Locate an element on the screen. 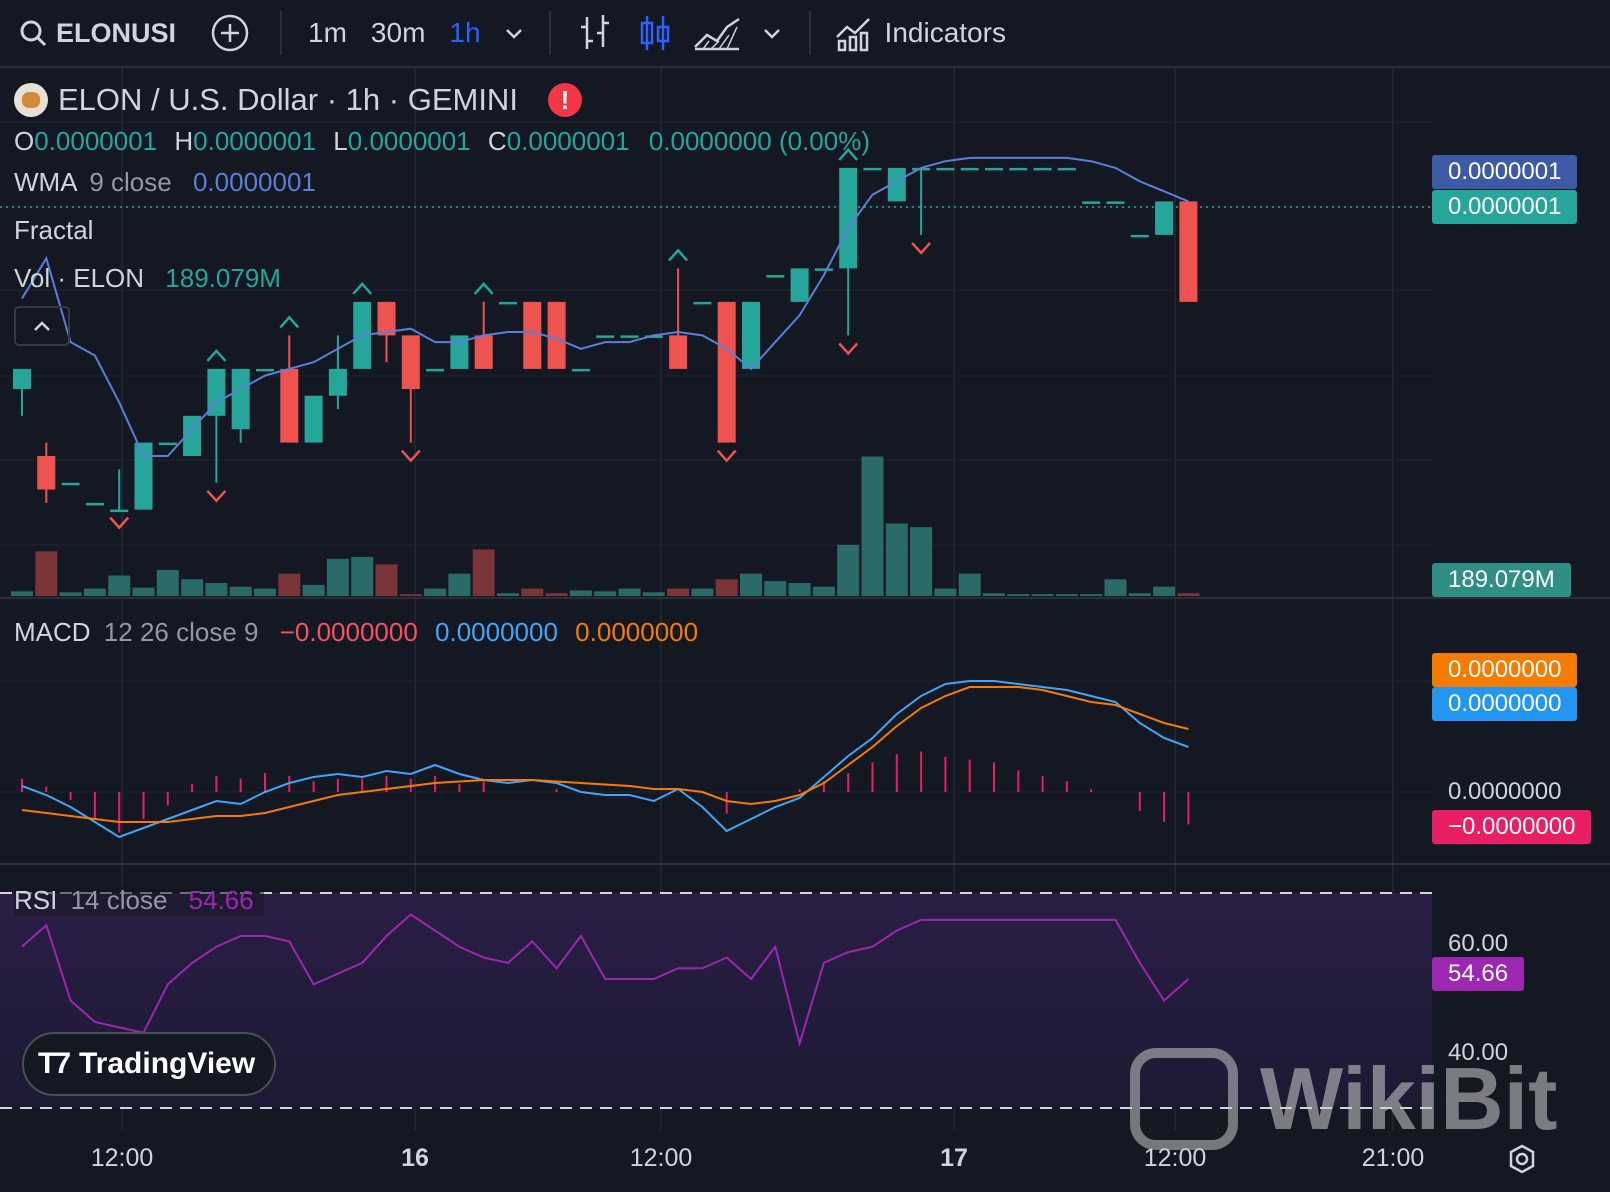 The height and width of the screenshot is (1192, 1610). volume-bars is located at coordinates (605, 526).